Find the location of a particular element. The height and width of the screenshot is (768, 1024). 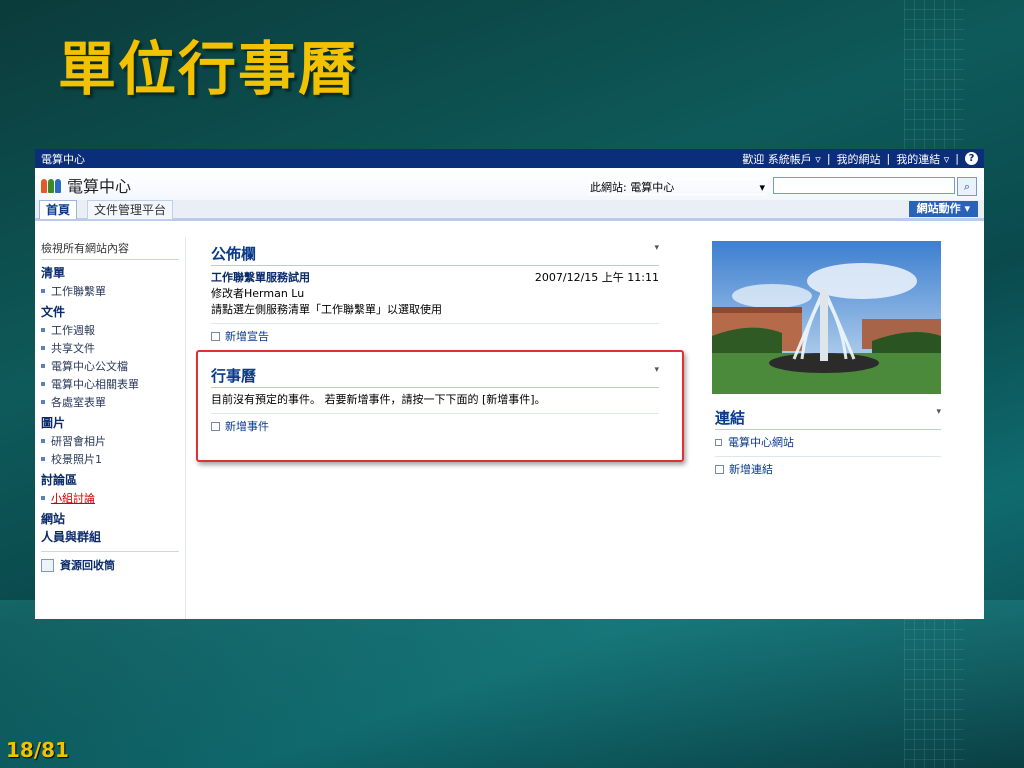

people-icon is located at coordinates (51, 185).